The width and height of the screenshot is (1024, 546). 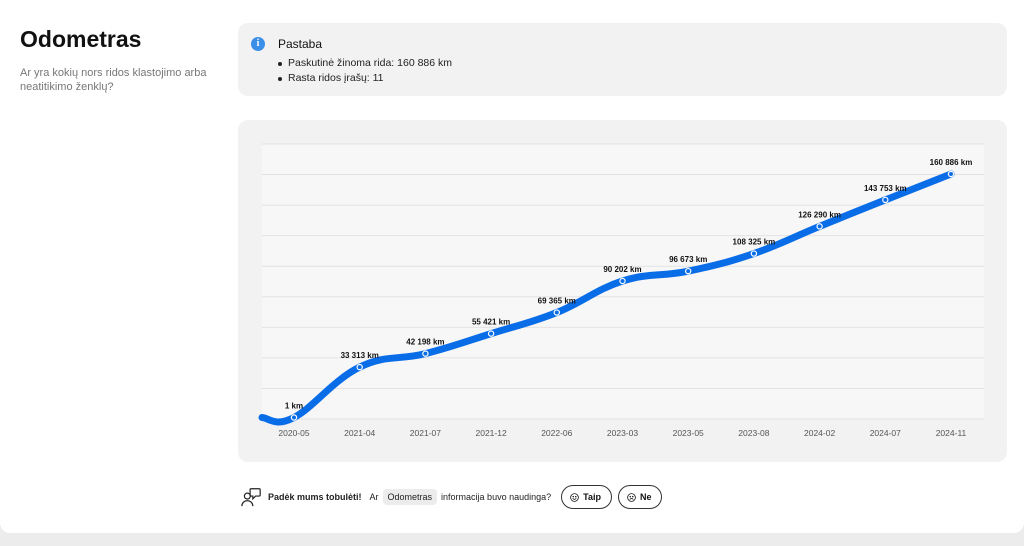 What do you see at coordinates (293, 433) in the screenshot?
I see `x-tick-label: 2020-05` at bounding box center [293, 433].